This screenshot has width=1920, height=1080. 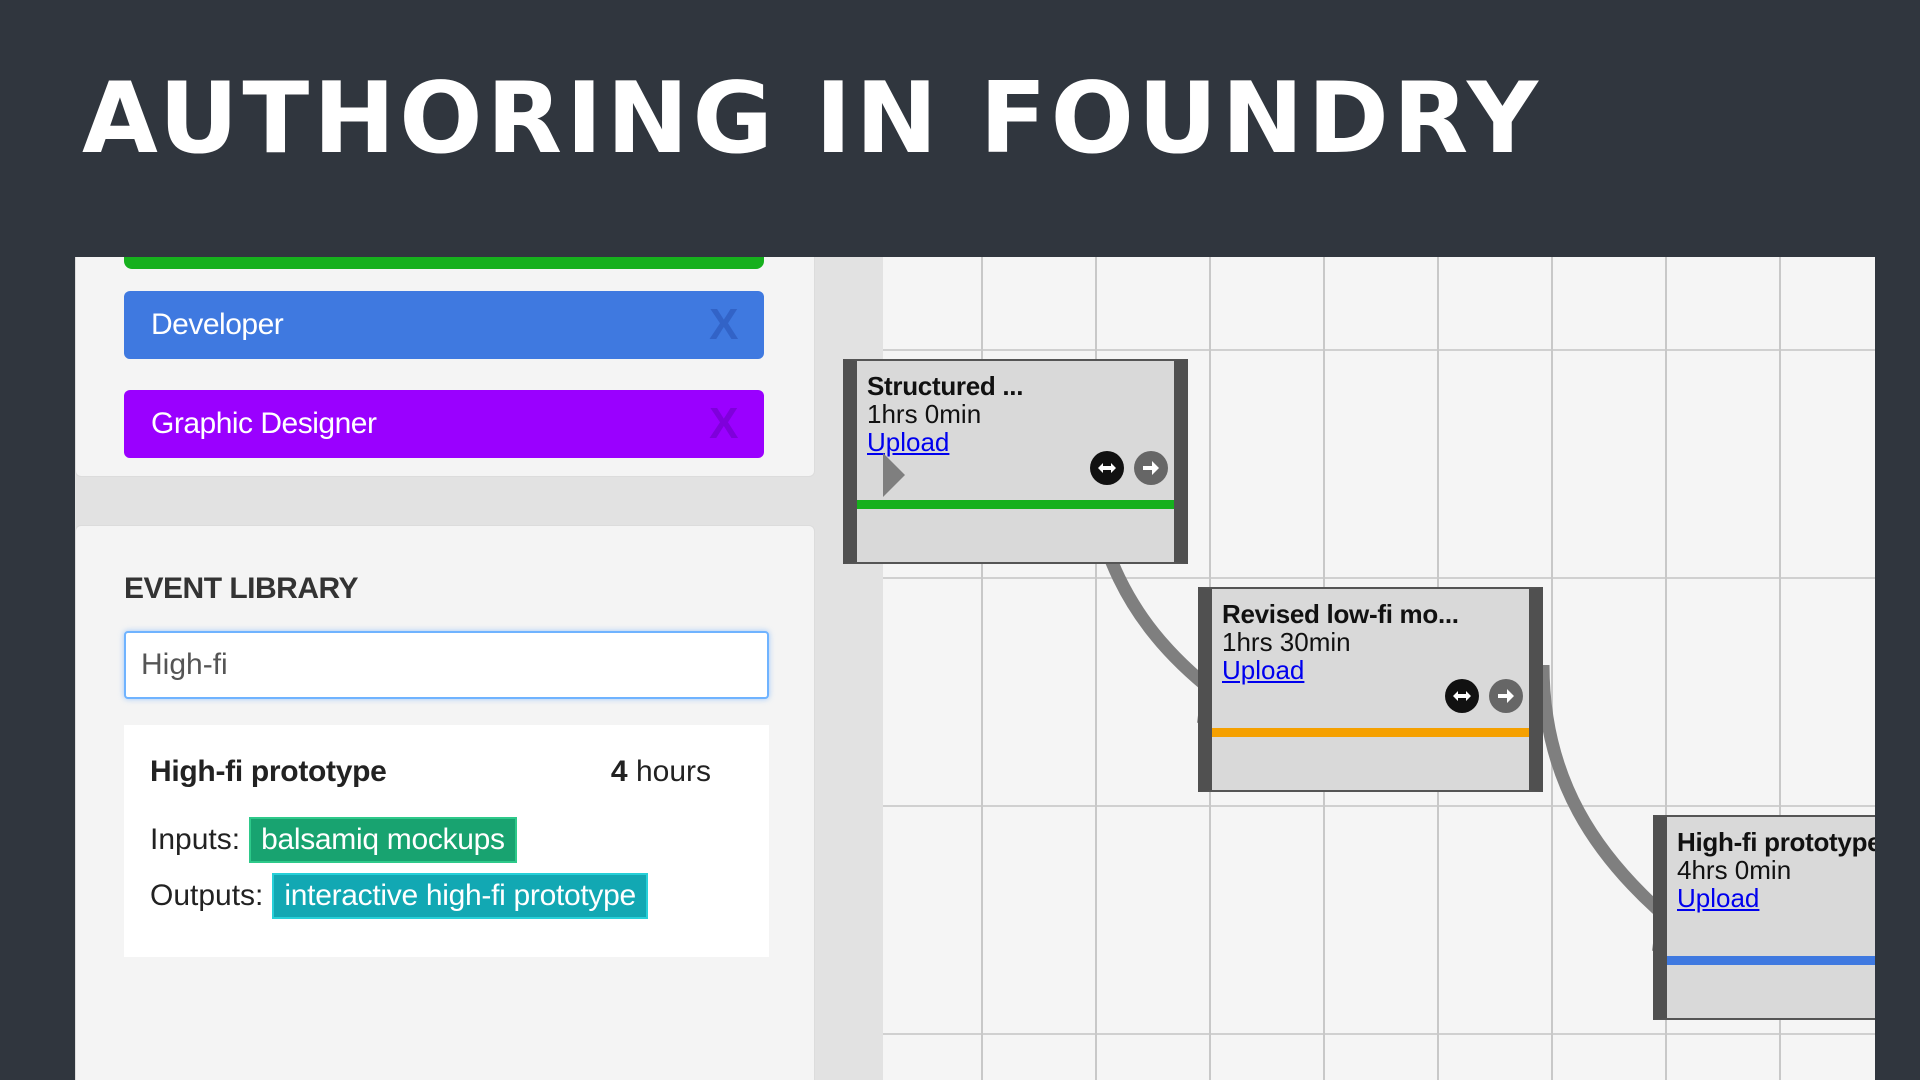 What do you see at coordinates (195, 839) in the screenshot?
I see `inputs-label: Inputs:` at bounding box center [195, 839].